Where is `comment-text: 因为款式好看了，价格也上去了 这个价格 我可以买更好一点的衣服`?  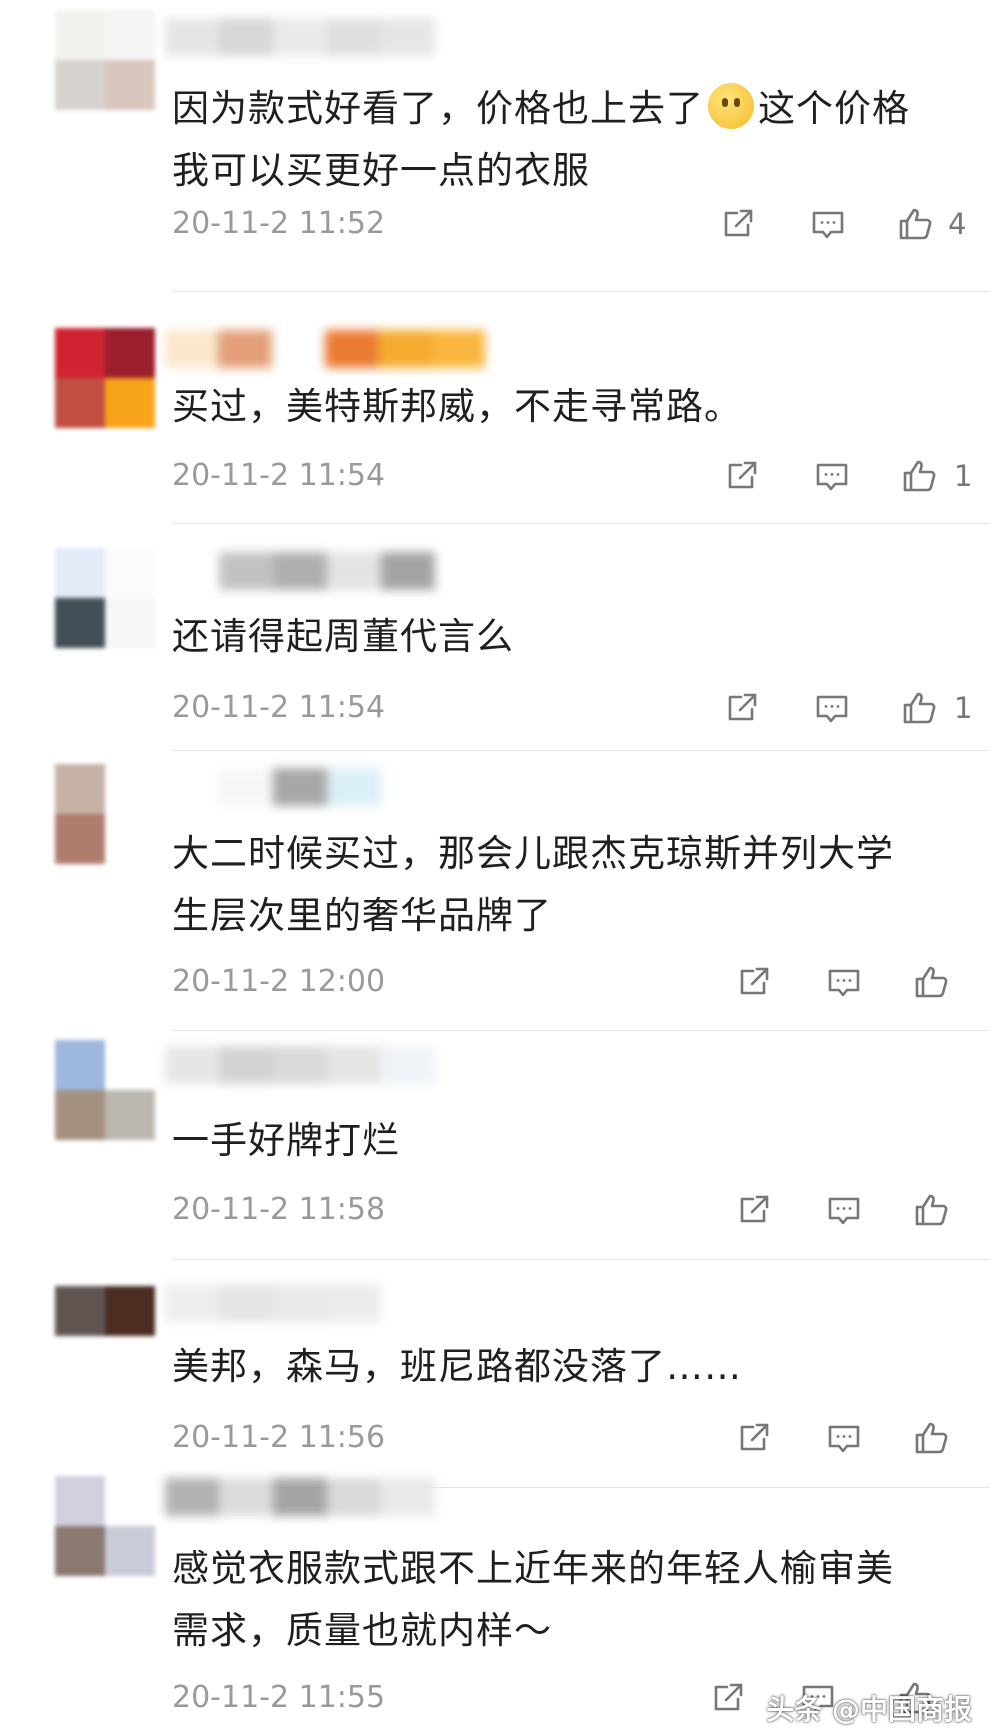
comment-text: 因为款式好看了，价格也上去了 这个价格 我可以买更好一点的衣服 is located at coordinates (582, 140).